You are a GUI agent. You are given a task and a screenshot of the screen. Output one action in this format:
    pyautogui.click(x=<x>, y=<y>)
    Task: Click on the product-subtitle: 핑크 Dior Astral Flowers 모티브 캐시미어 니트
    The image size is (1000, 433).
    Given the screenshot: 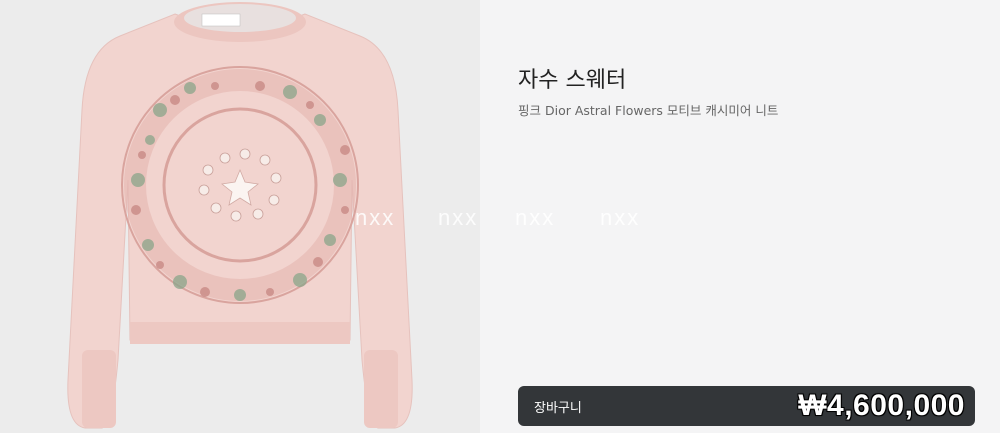 What is the action you would take?
    pyautogui.click(x=648, y=110)
    